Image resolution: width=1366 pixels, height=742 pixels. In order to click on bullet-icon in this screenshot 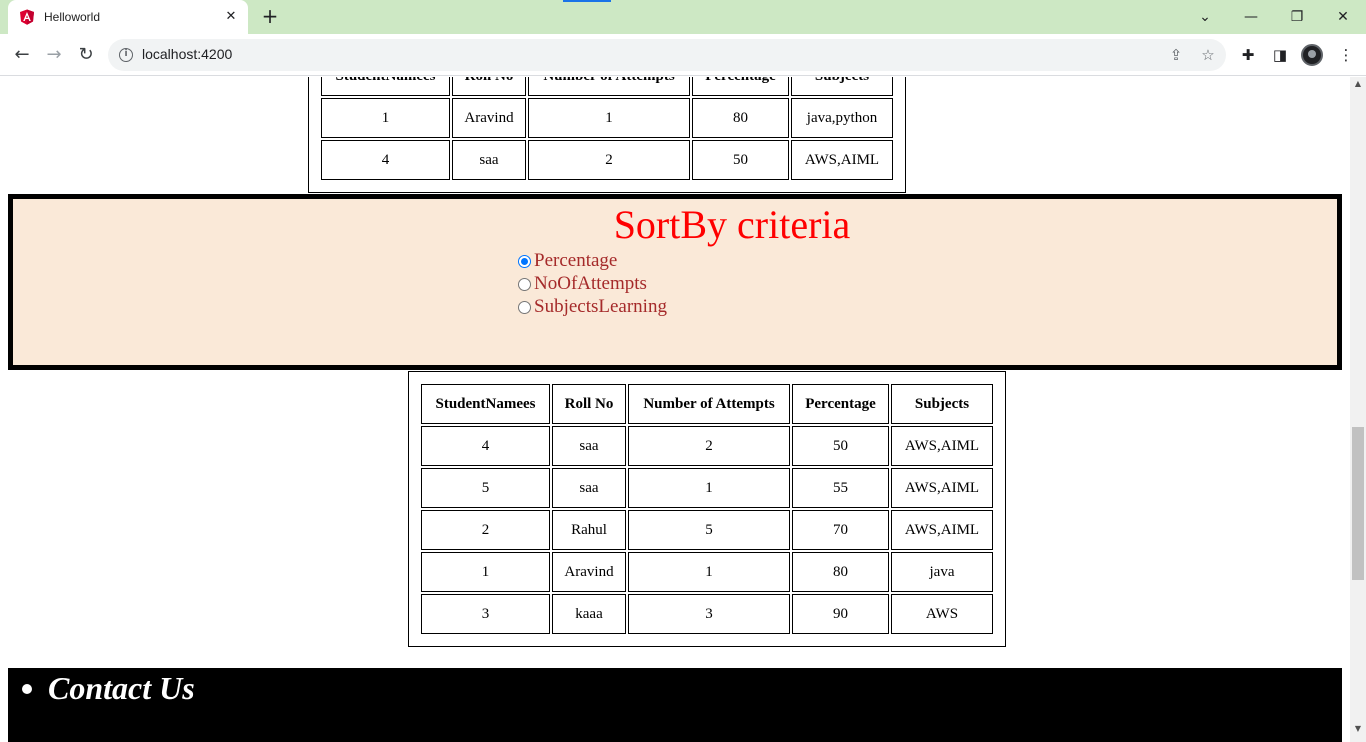, I will do `click(27, 688)`.